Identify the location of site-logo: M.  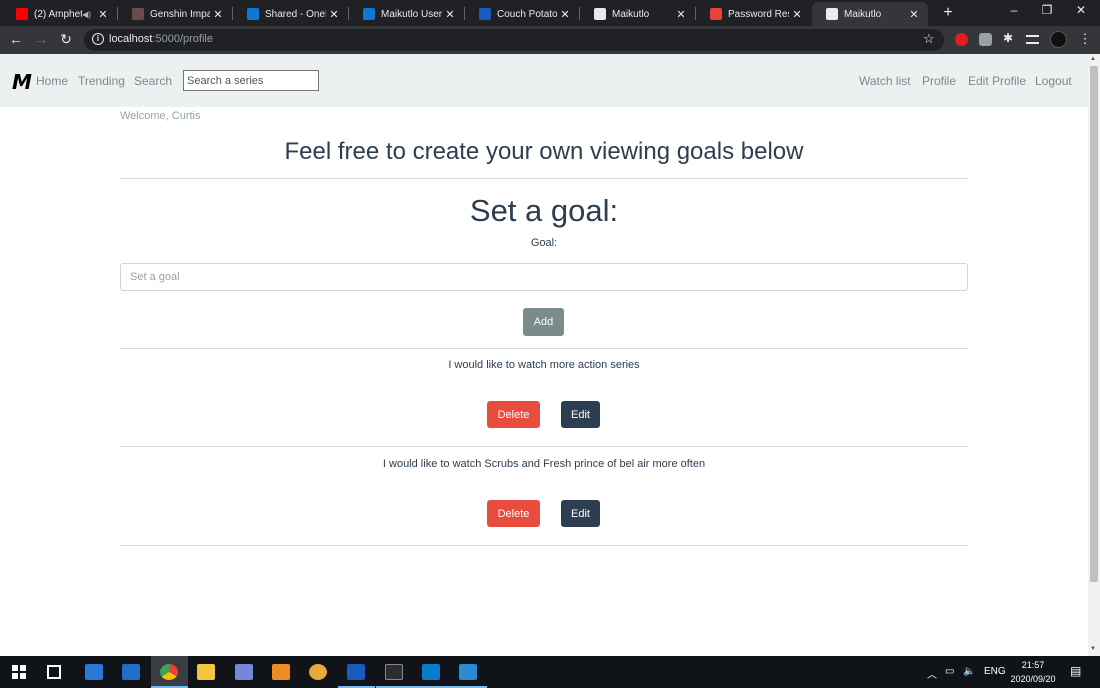
(22, 82).